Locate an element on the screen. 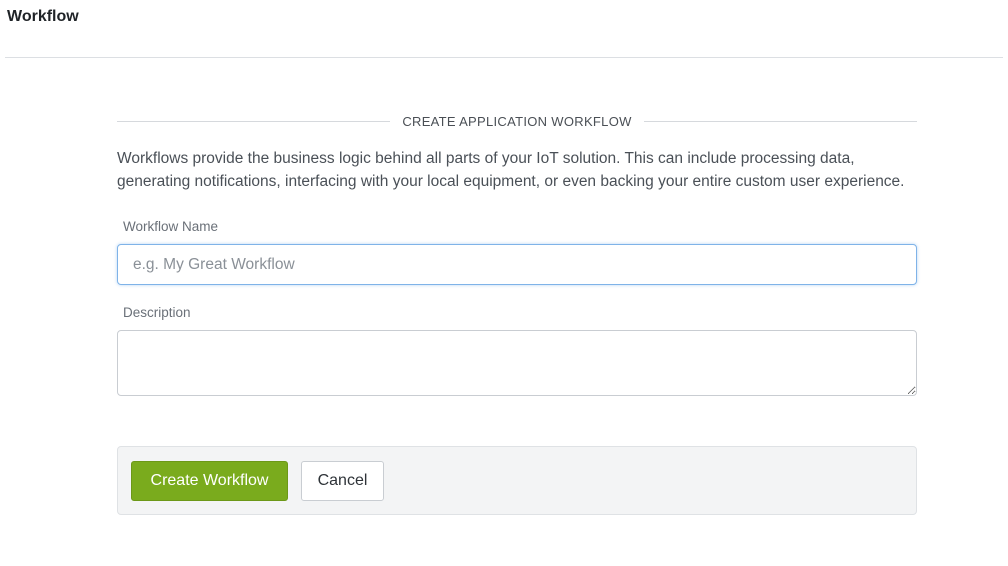  divider-line-right is located at coordinates (780, 121).